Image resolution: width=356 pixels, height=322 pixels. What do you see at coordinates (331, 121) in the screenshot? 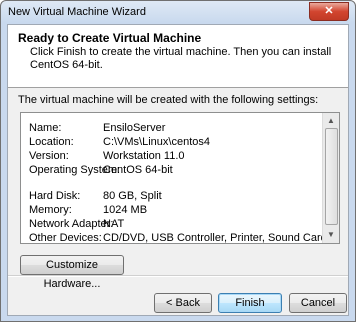
I see `scroll-up-icon: ▲` at bounding box center [331, 121].